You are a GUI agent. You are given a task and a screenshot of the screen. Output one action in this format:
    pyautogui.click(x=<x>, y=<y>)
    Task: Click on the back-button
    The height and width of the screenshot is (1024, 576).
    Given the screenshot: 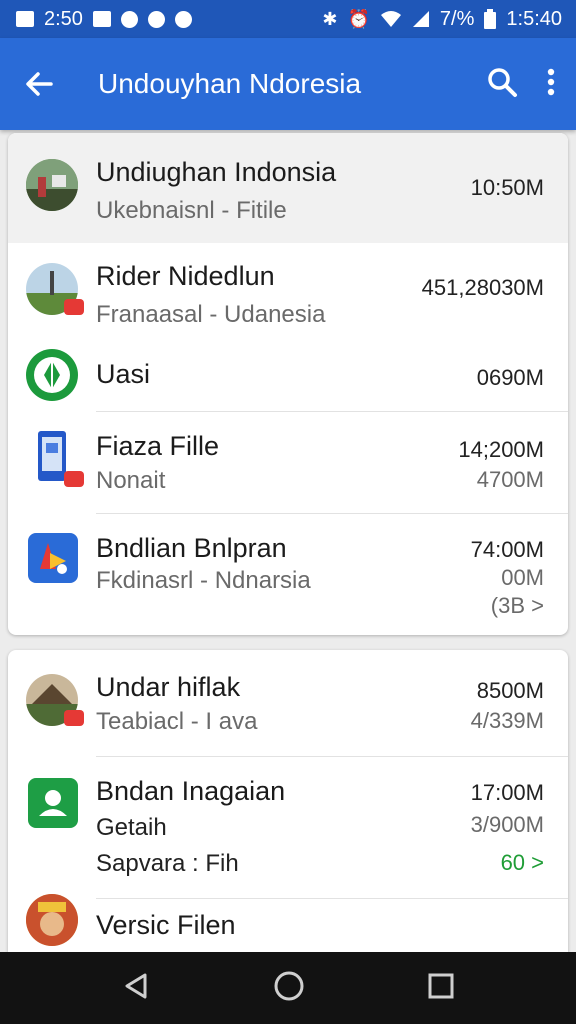 What is the action you would take?
    pyautogui.click(x=39, y=84)
    